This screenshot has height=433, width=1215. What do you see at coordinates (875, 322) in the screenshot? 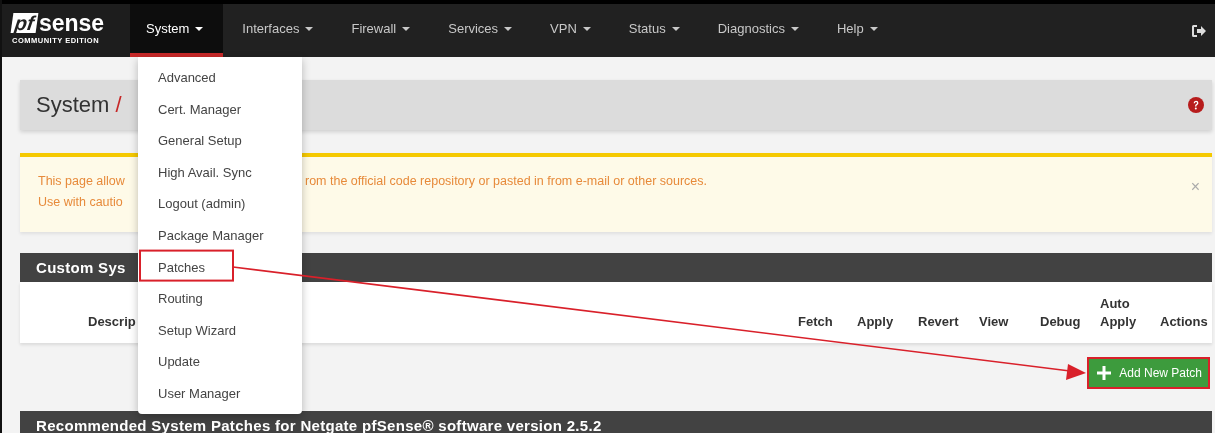
I see `column-header: Apply` at bounding box center [875, 322].